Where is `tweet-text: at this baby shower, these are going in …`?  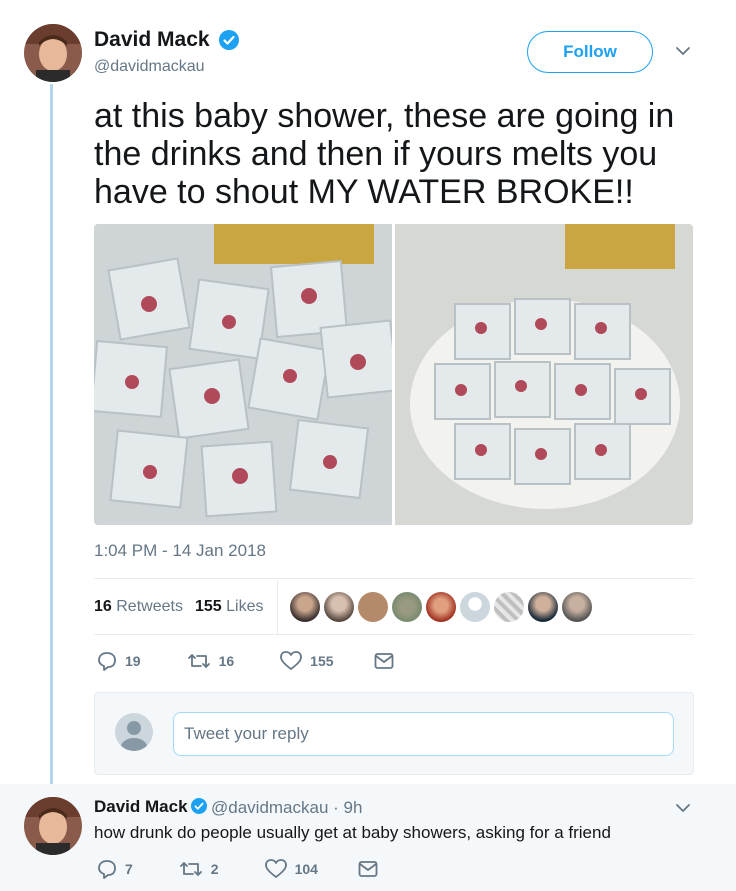
tweet-text: at this baby shower, these are going in … is located at coordinates (384, 154).